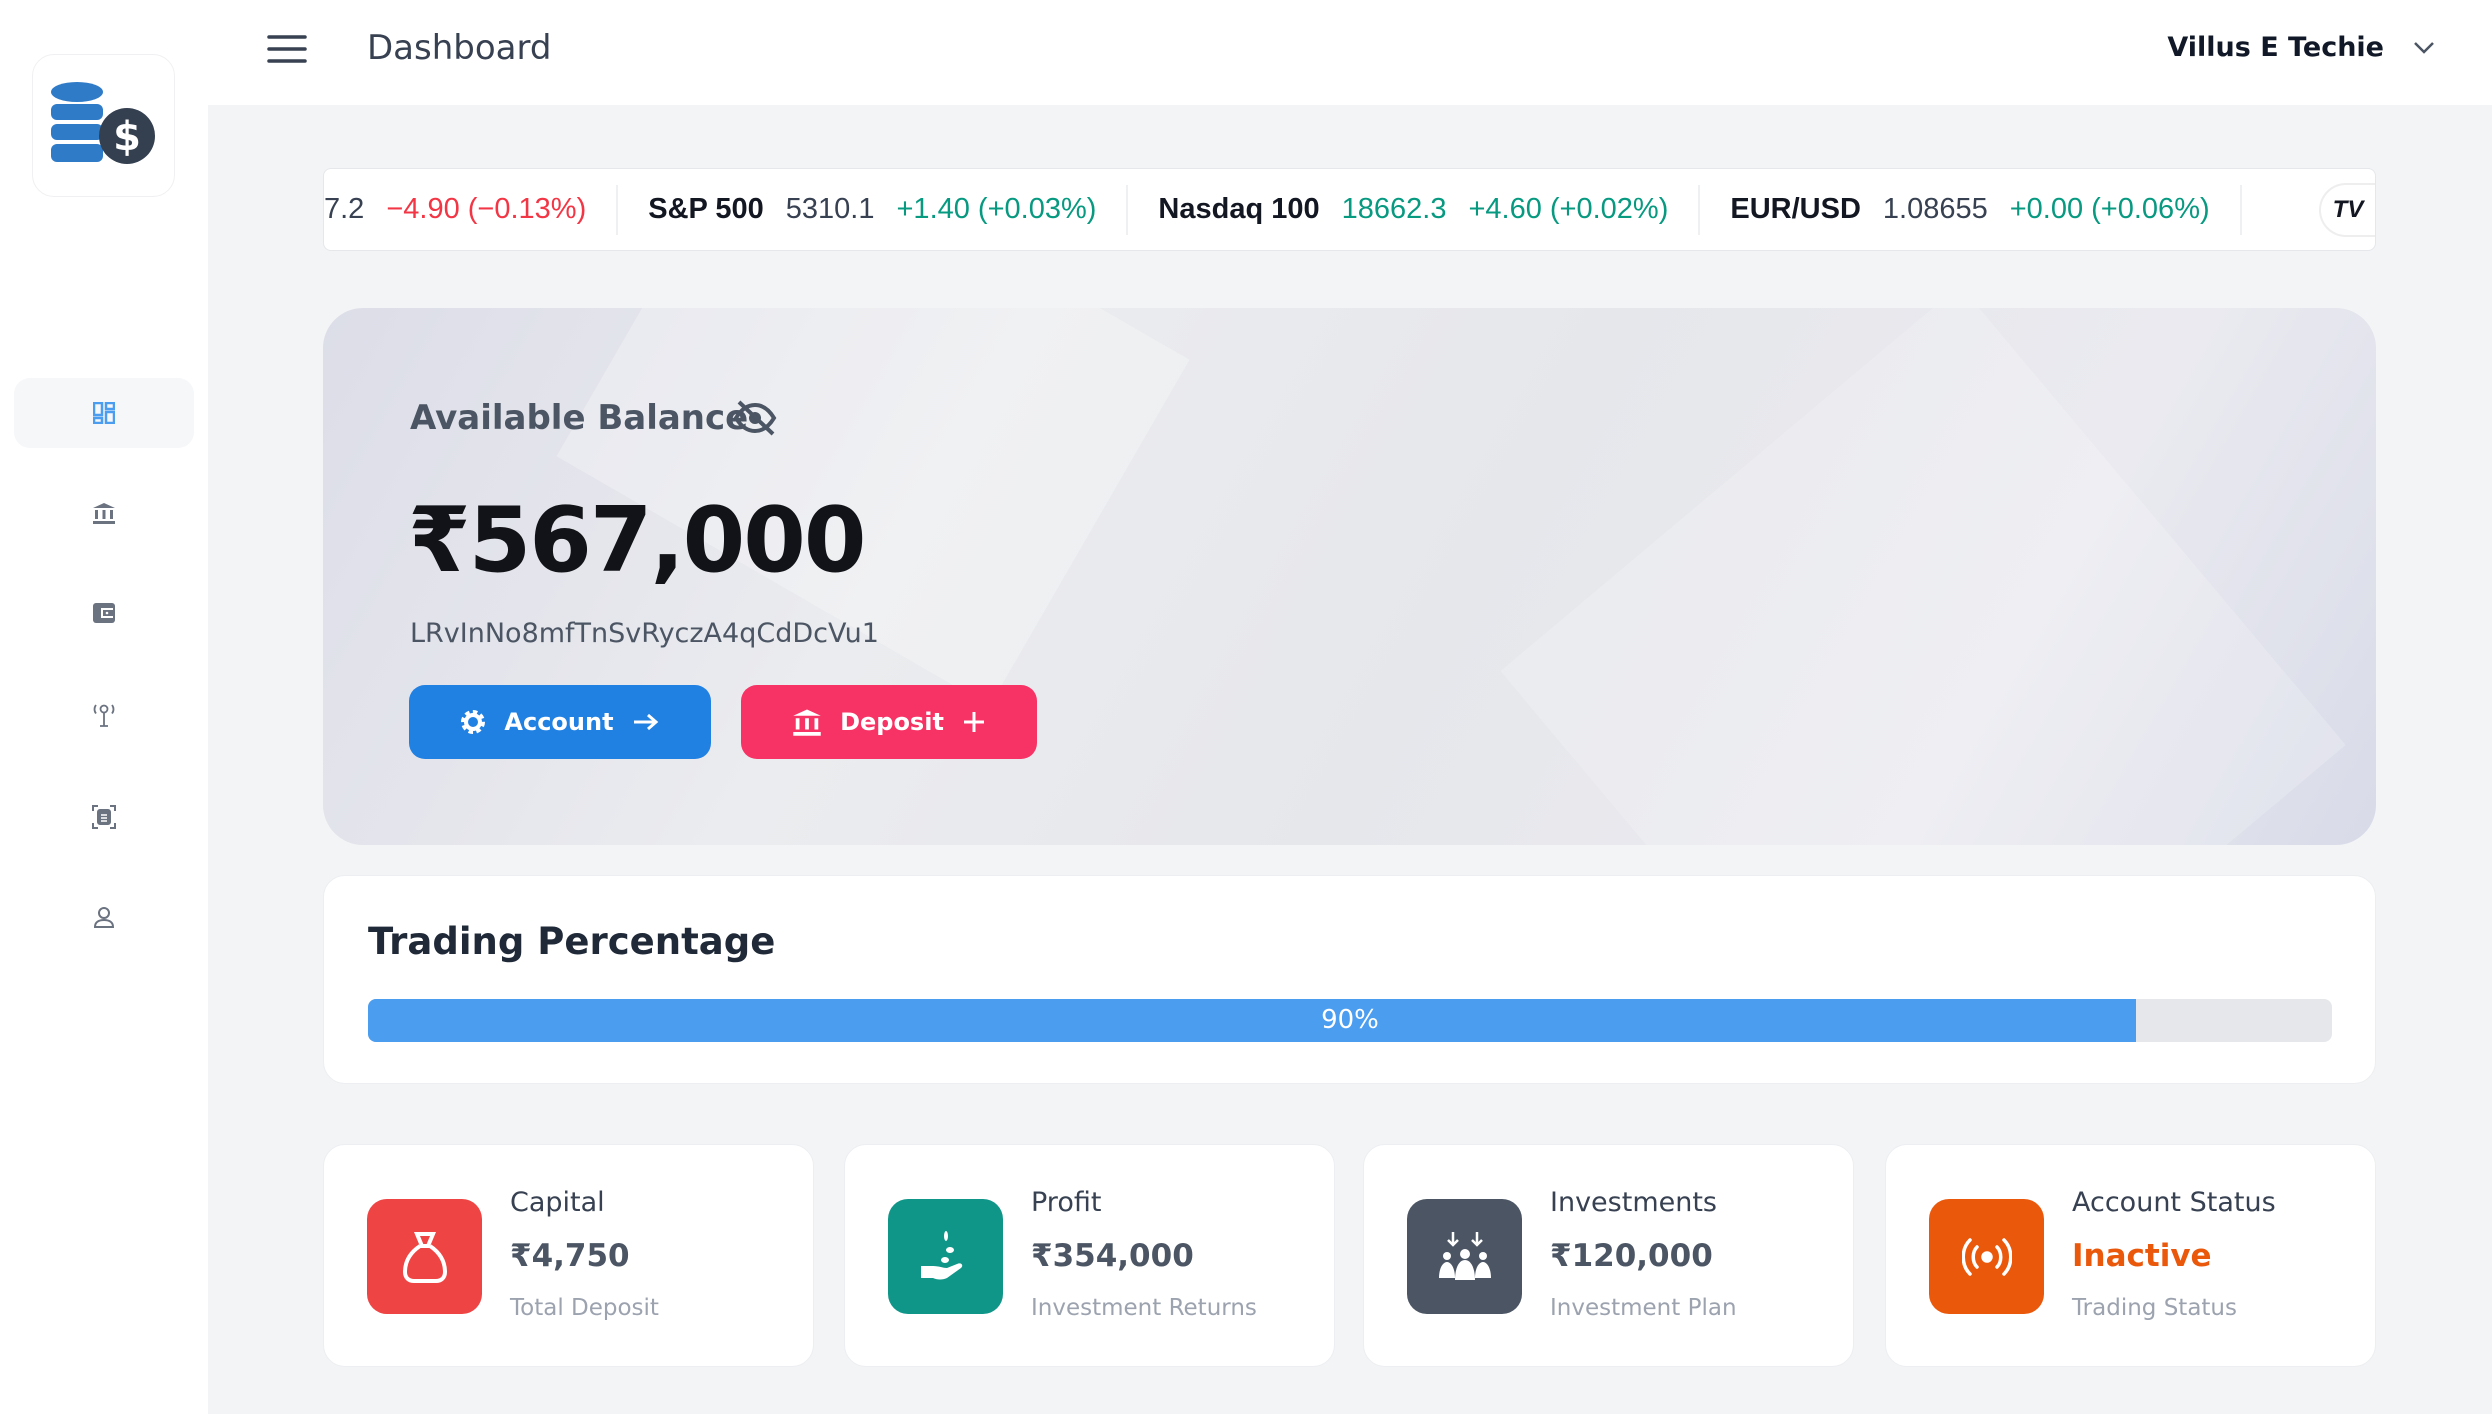  Describe the element at coordinates (892, 722) in the screenshot. I see `deposit-button-label: Deposit` at that location.